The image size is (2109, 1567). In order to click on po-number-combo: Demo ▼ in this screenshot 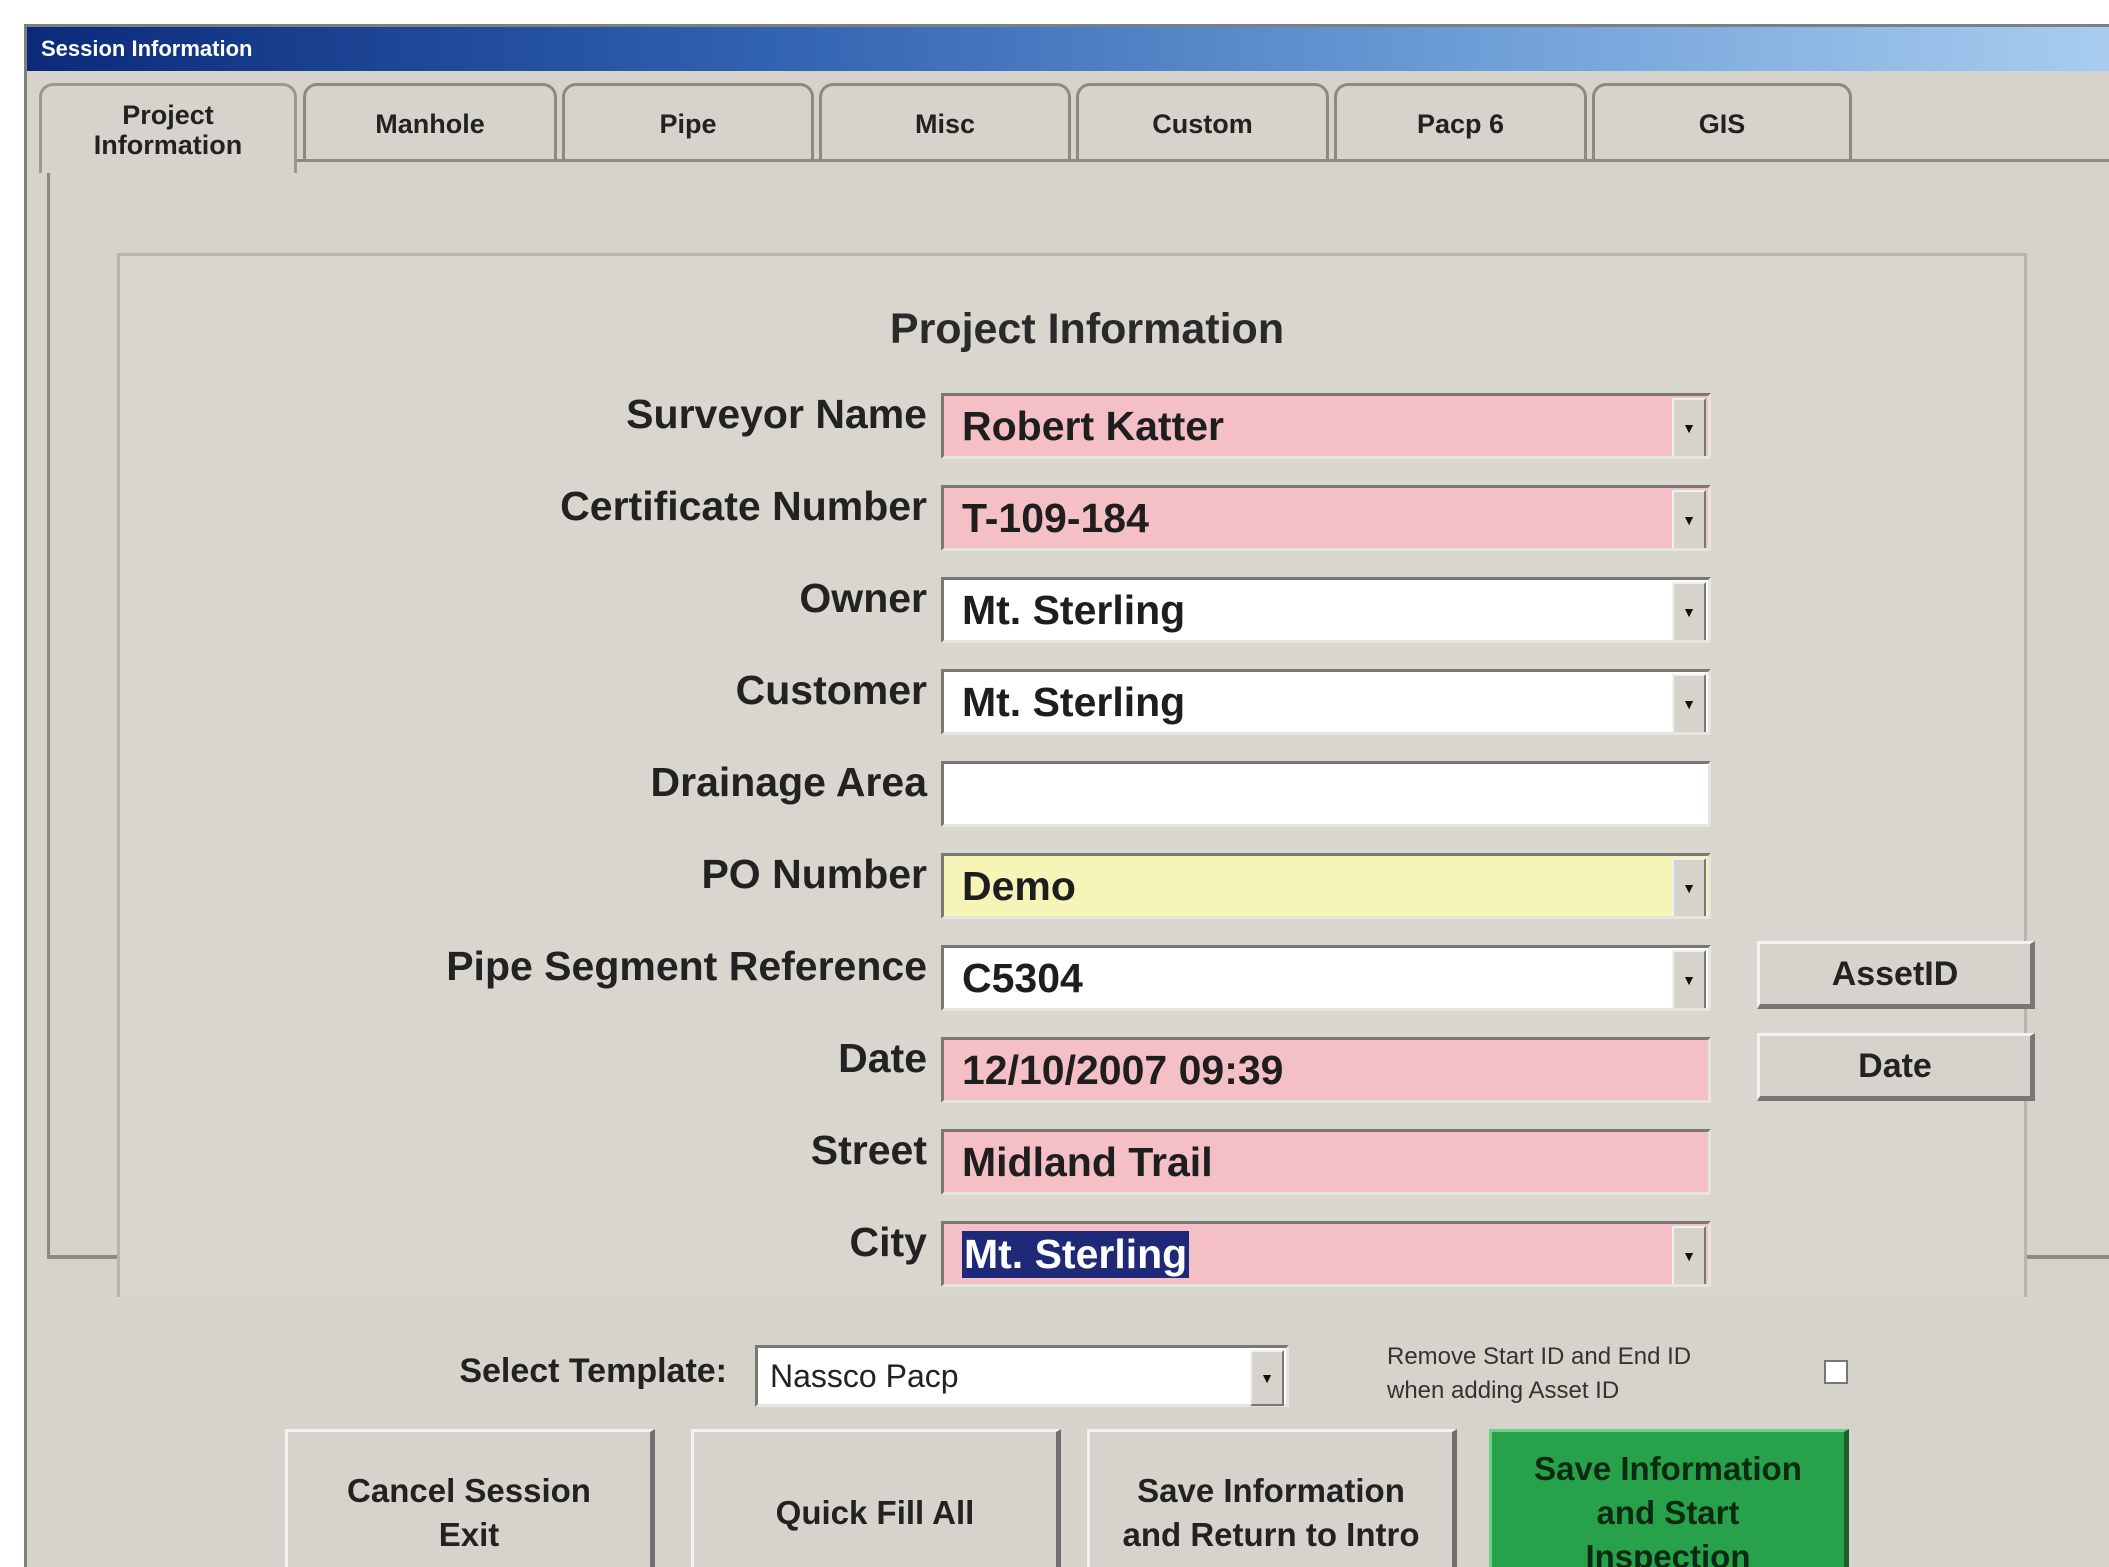, I will do `click(1326, 886)`.